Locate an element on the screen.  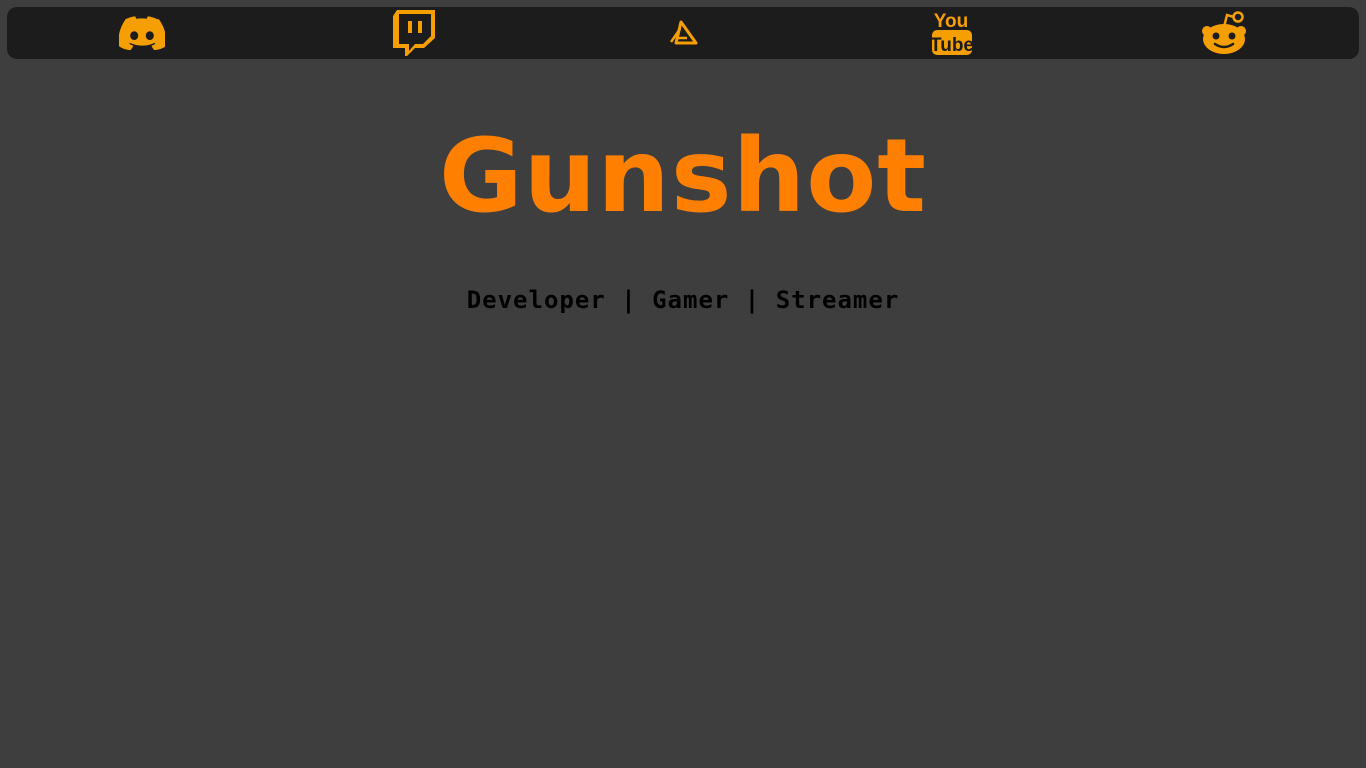
youtube-link: You Tube is located at coordinates (953, 33).